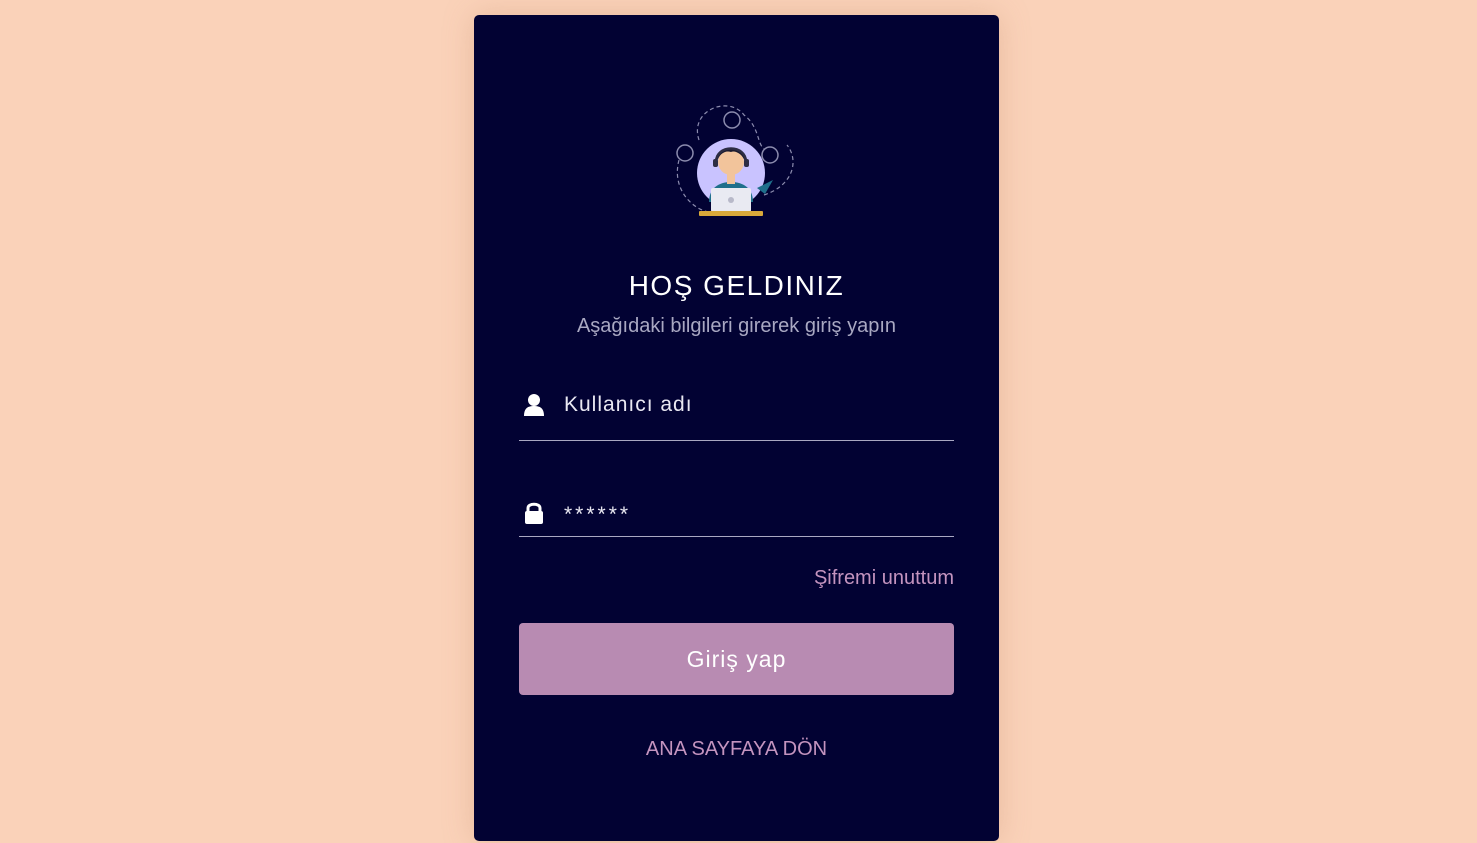 The width and height of the screenshot is (1477, 843). I want to click on password-field, so click(736, 507).